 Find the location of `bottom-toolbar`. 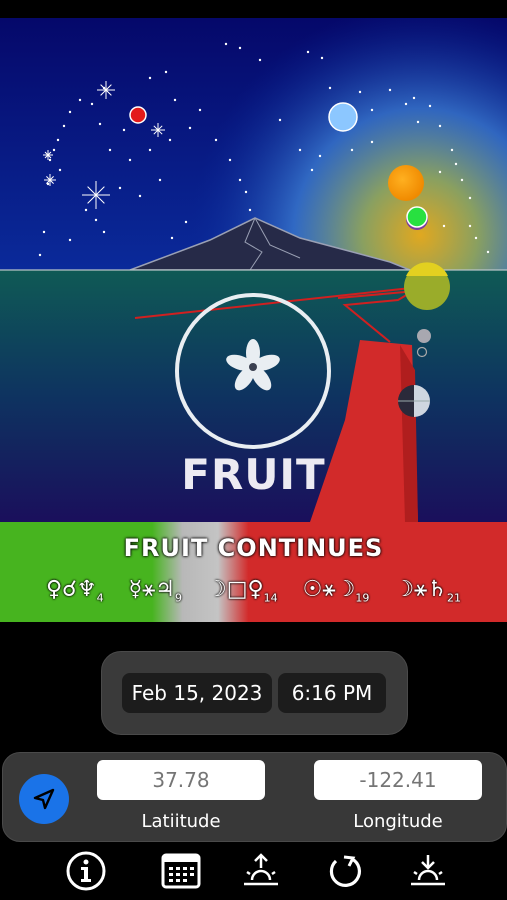

bottom-toolbar is located at coordinates (253, 871).